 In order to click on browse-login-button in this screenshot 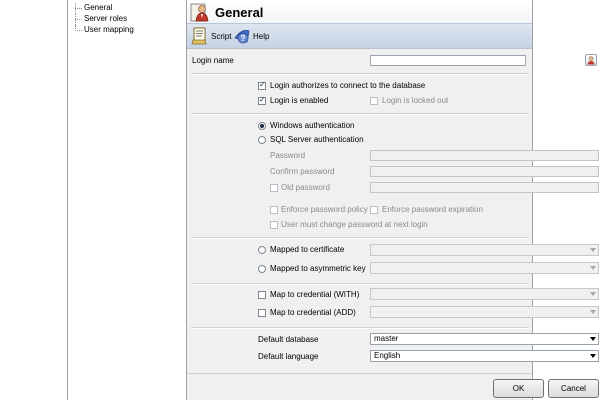, I will do `click(591, 60)`.